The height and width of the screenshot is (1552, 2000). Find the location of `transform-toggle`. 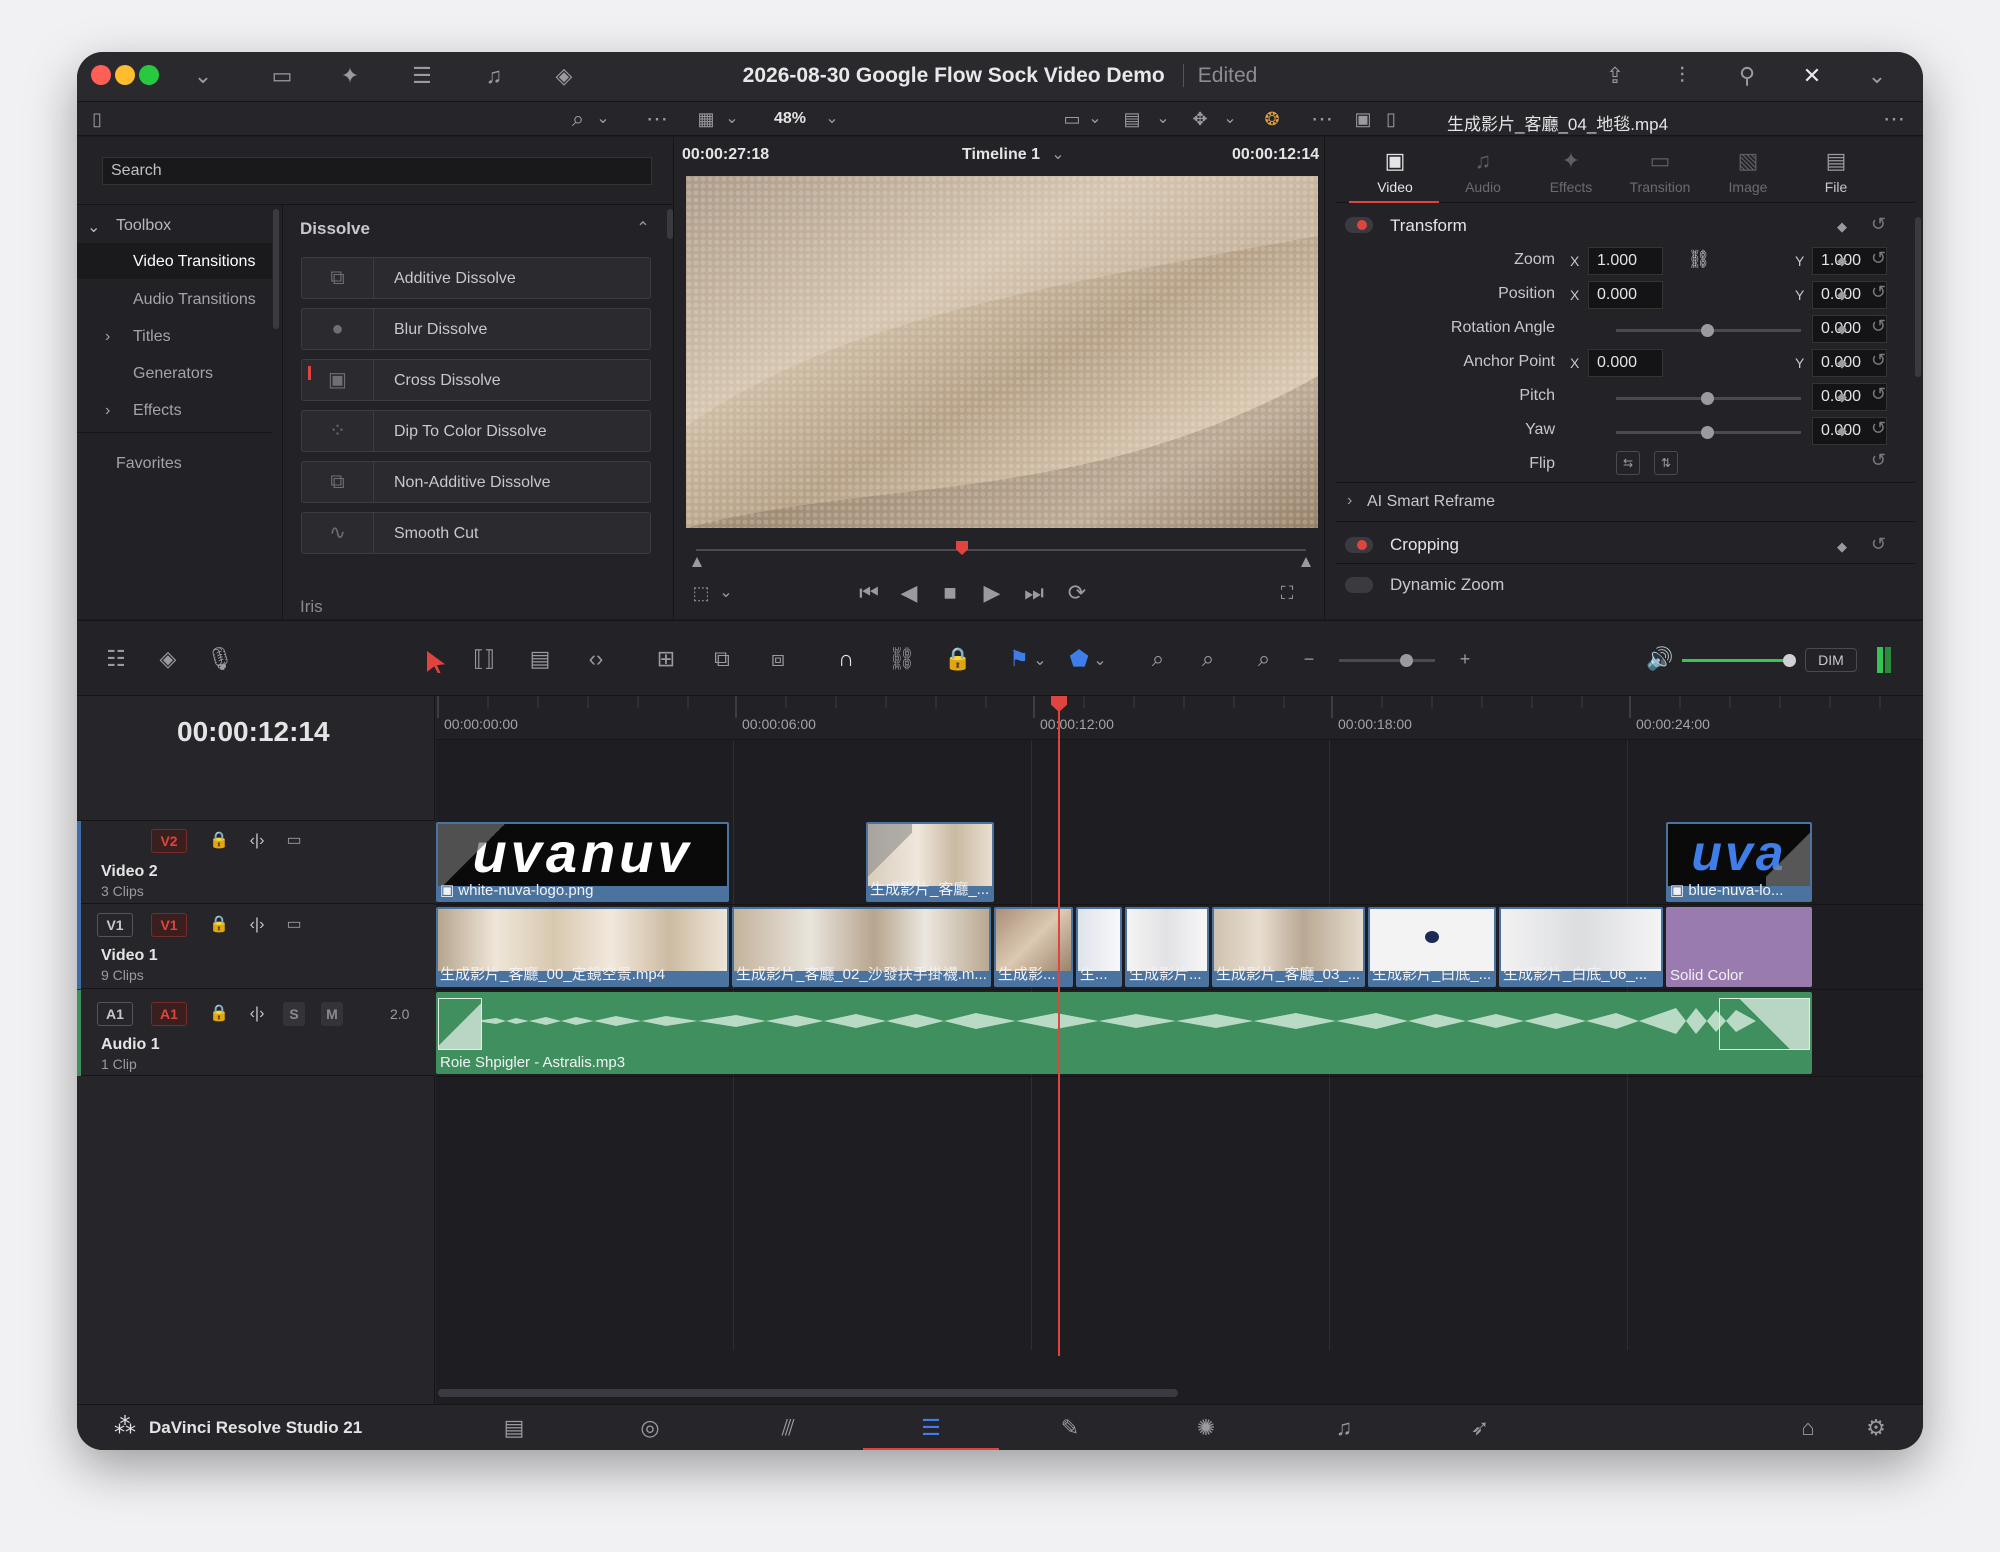

transform-toggle is located at coordinates (1359, 225).